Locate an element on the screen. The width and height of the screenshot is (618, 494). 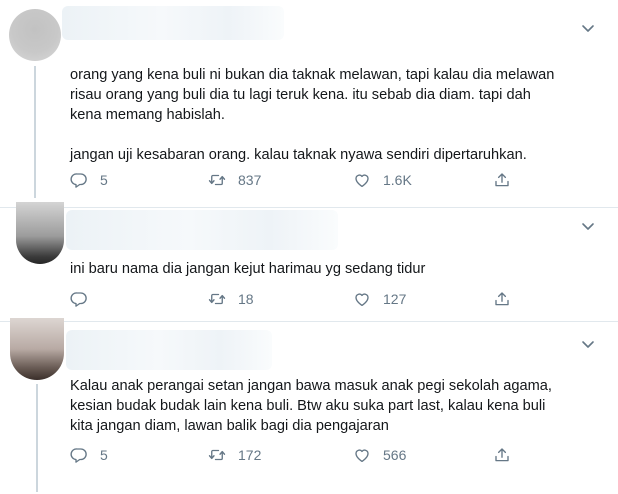
like-button: 566 is located at coordinates (379, 455).